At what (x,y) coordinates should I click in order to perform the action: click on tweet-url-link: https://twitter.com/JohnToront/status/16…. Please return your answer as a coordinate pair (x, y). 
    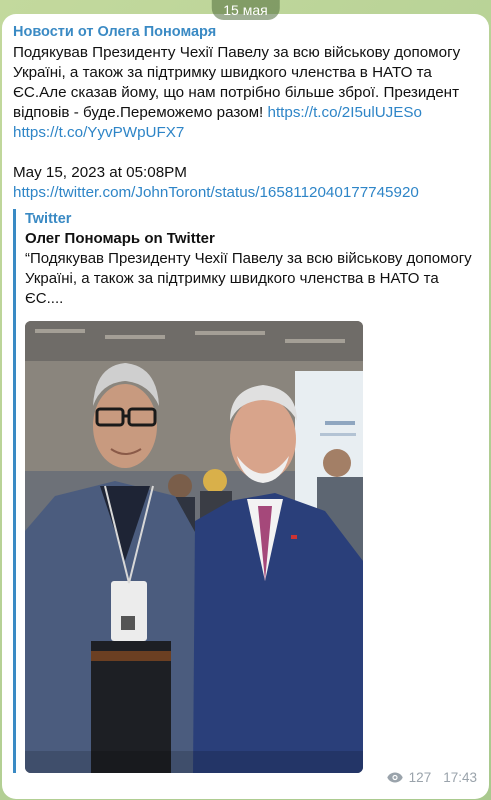
    Looking at the image, I should click on (216, 192).